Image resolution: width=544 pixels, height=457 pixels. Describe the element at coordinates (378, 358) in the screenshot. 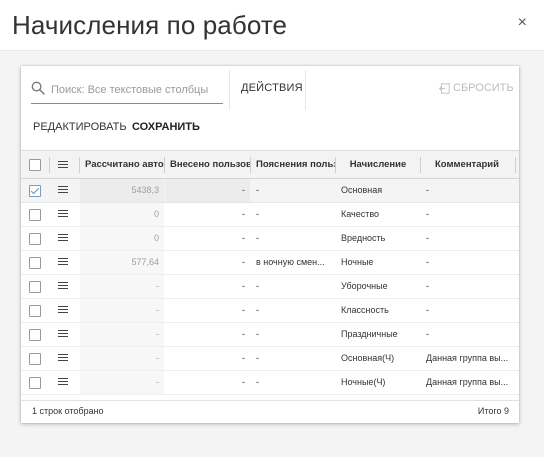

I see `grid-cell-accrual: Основная(Ч)` at that location.